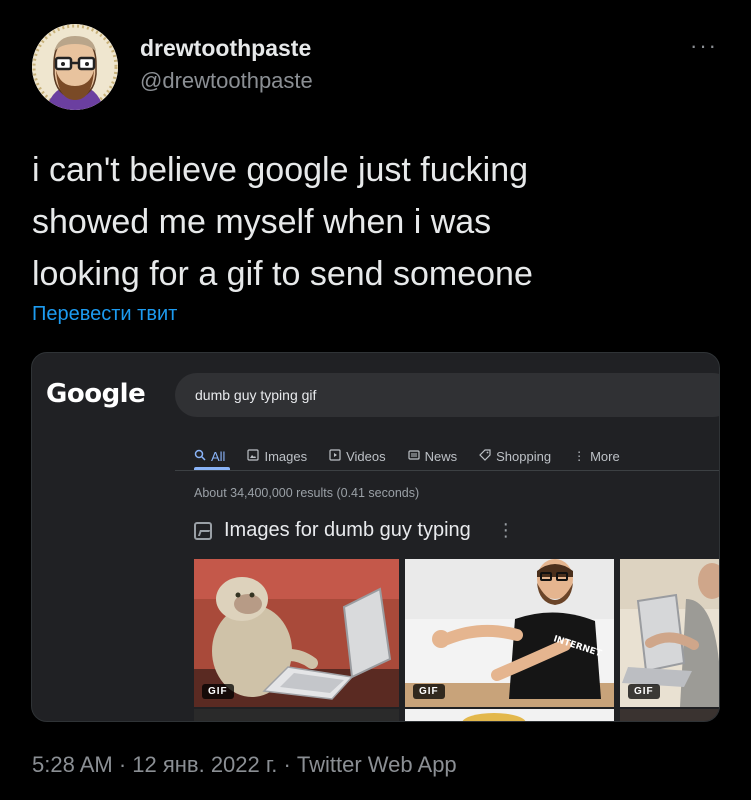 This screenshot has width=751, height=800. I want to click on result-stats: About 34,400,000 results (0.41 seconds), so click(307, 493).